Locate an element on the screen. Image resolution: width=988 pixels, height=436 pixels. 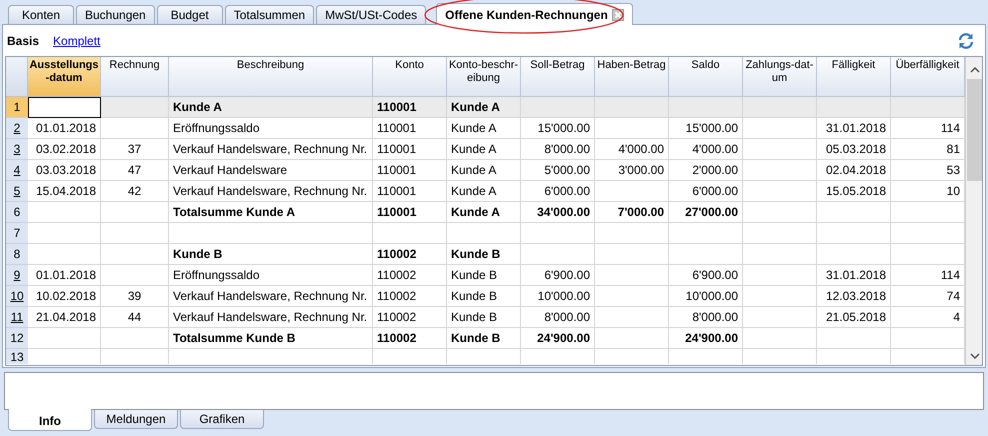
table-cell: 39 is located at coordinates (135, 296).